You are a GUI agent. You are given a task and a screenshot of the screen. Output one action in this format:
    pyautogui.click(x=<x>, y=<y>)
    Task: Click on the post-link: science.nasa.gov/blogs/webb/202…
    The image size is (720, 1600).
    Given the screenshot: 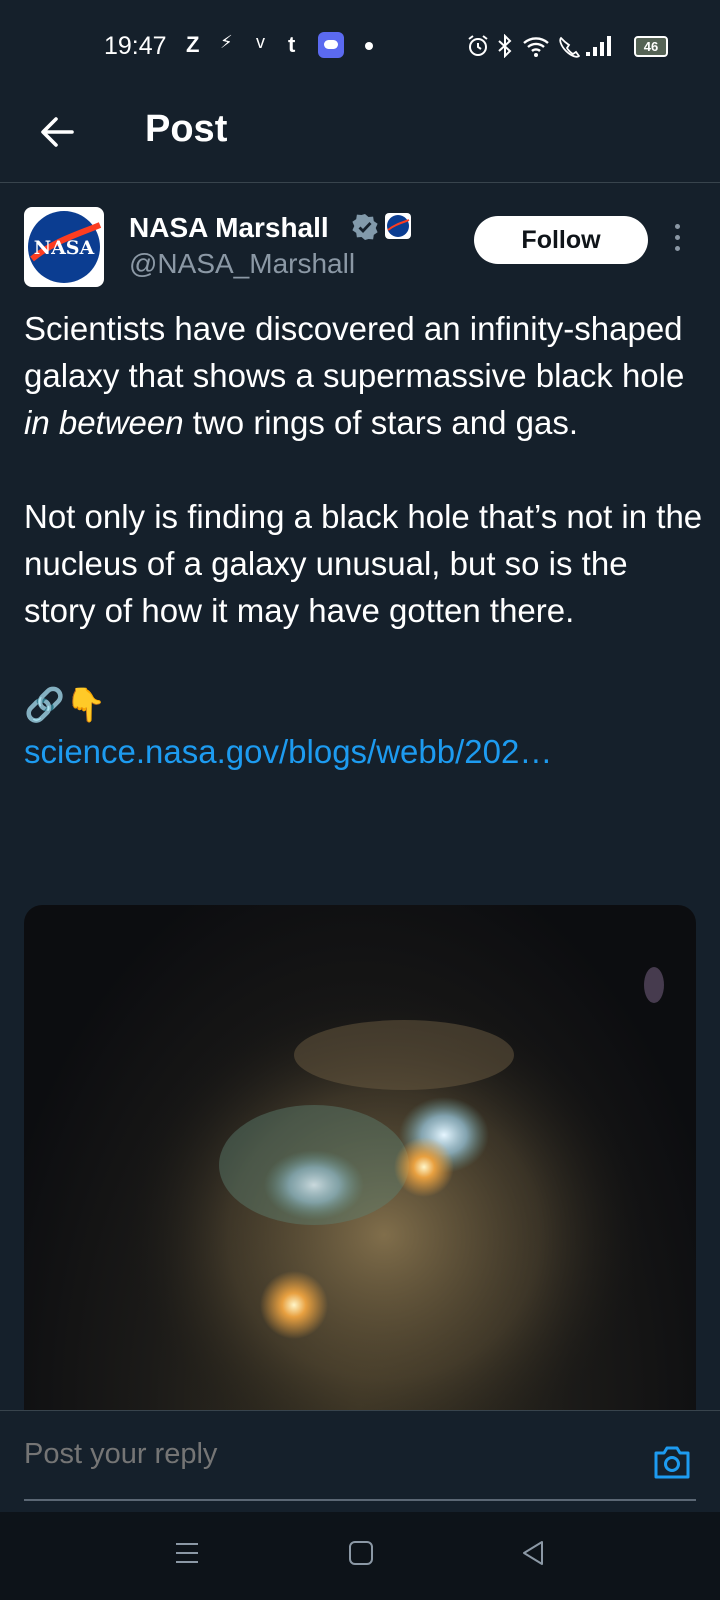 What is the action you would take?
    pyautogui.click(x=364, y=751)
    